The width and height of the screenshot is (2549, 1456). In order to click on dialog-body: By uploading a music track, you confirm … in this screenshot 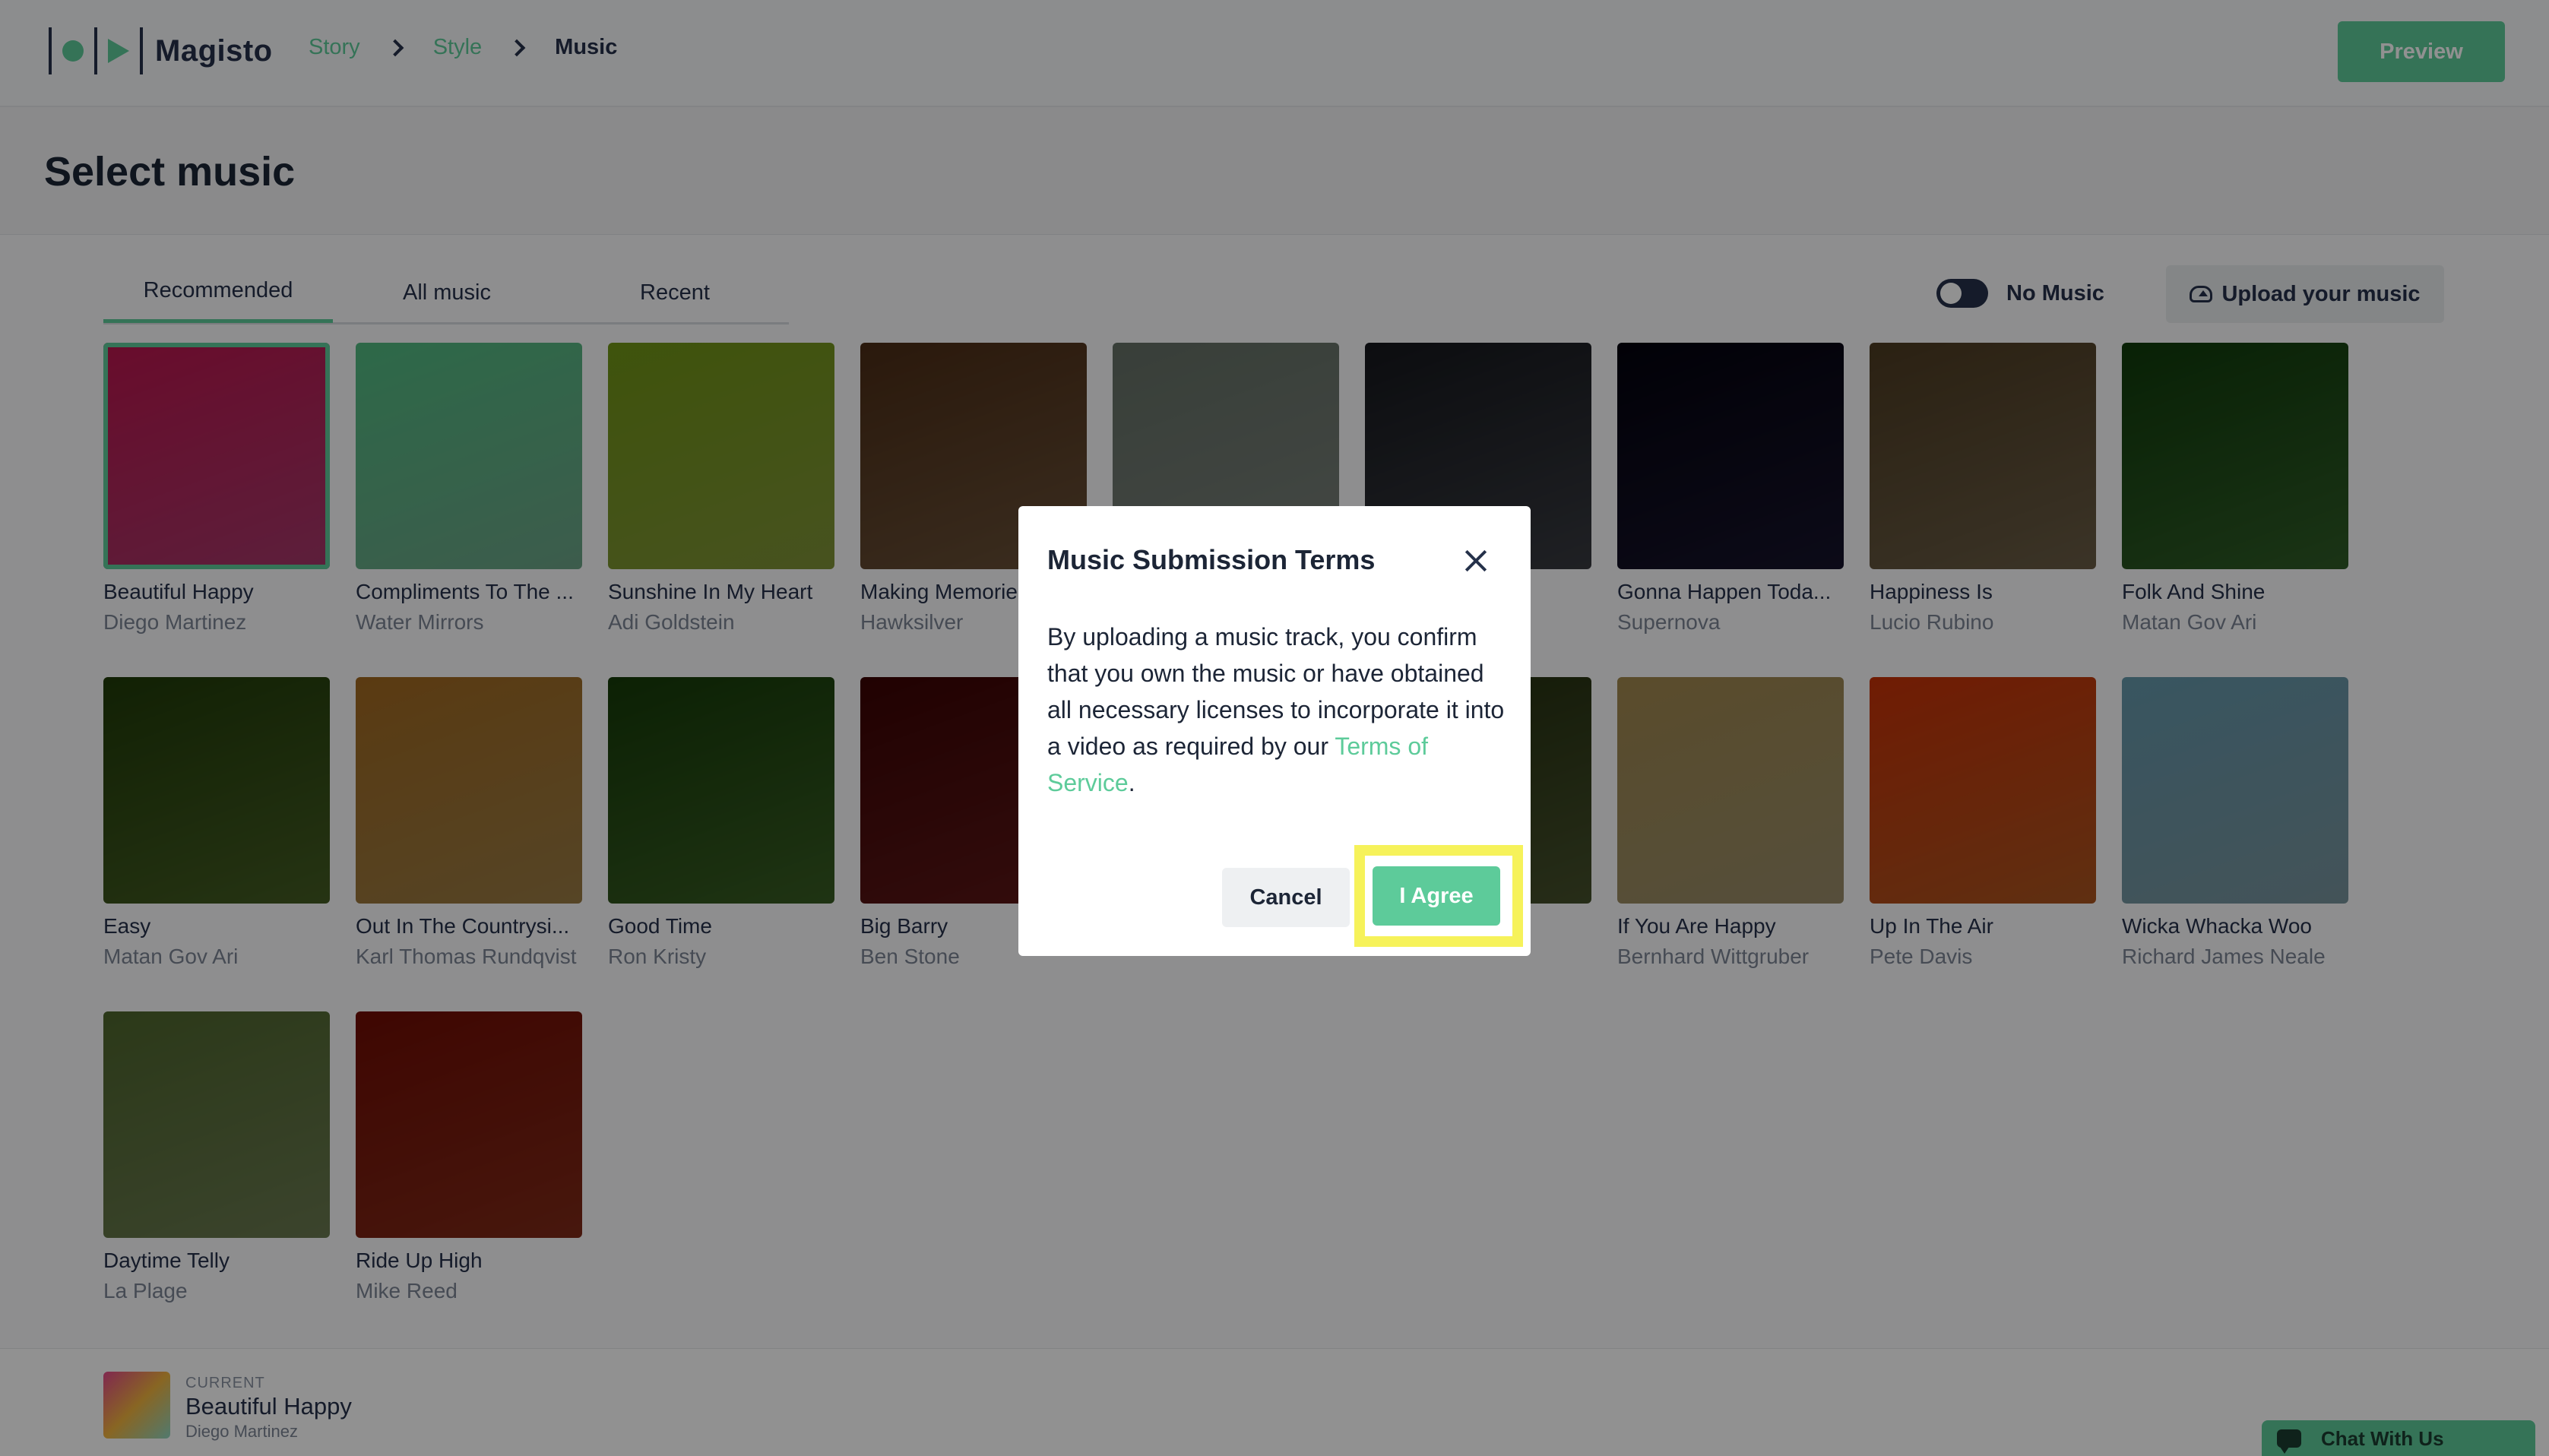, I will do `click(1276, 710)`.